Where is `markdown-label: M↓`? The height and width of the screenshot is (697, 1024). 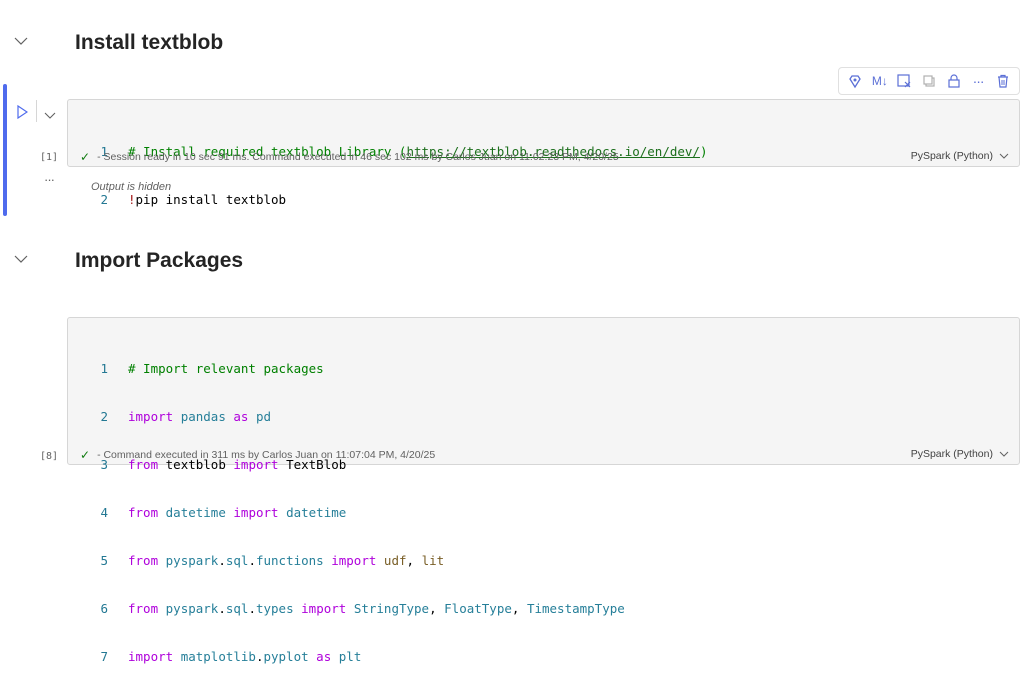
markdown-label: M↓ is located at coordinates (879, 81).